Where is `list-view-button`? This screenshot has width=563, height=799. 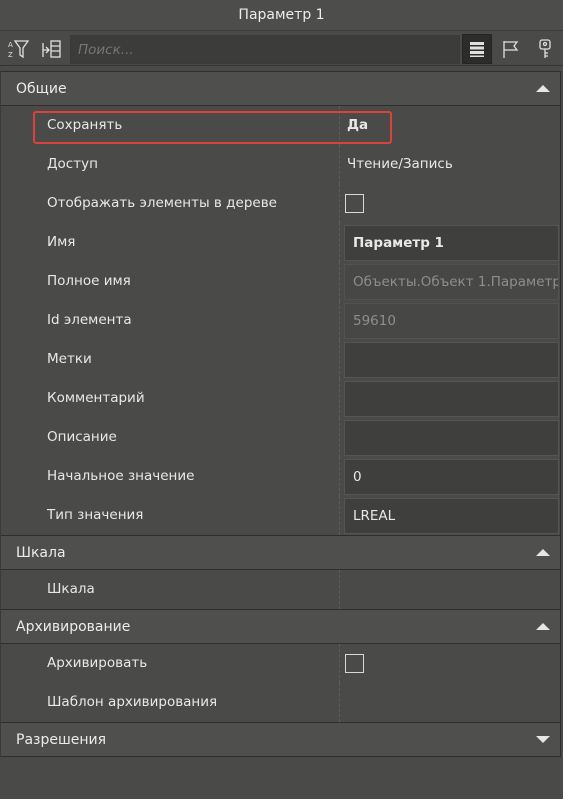 list-view-button is located at coordinates (477, 49).